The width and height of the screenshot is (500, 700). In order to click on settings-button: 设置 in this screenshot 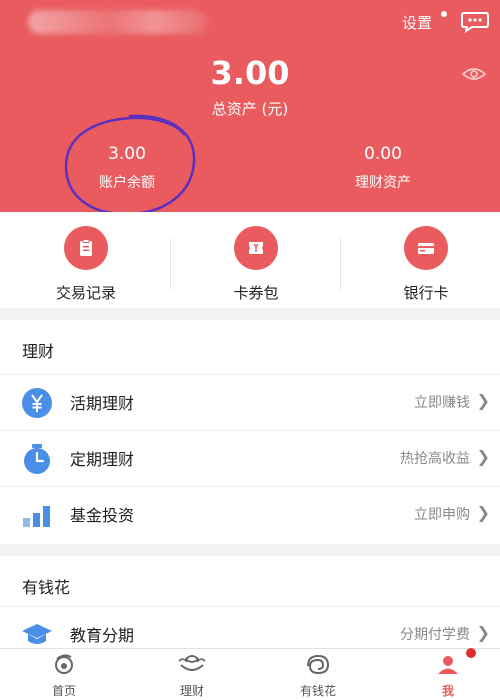, I will do `click(417, 22)`.